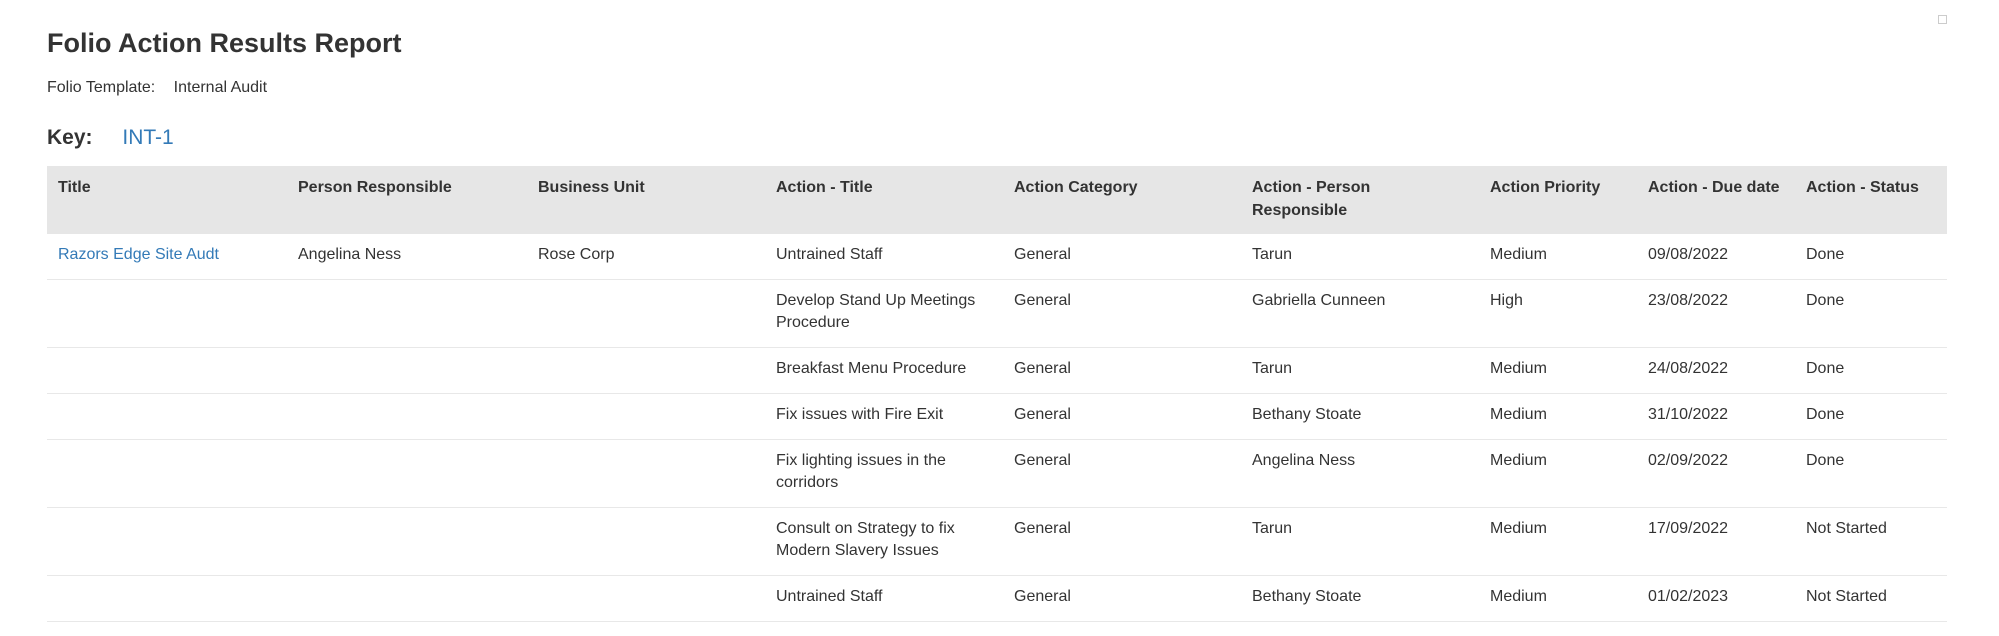 Image resolution: width=1999 pixels, height=636 pixels. What do you see at coordinates (1360, 473) in the screenshot?
I see `cell-action-person: Angelina Ness` at bounding box center [1360, 473].